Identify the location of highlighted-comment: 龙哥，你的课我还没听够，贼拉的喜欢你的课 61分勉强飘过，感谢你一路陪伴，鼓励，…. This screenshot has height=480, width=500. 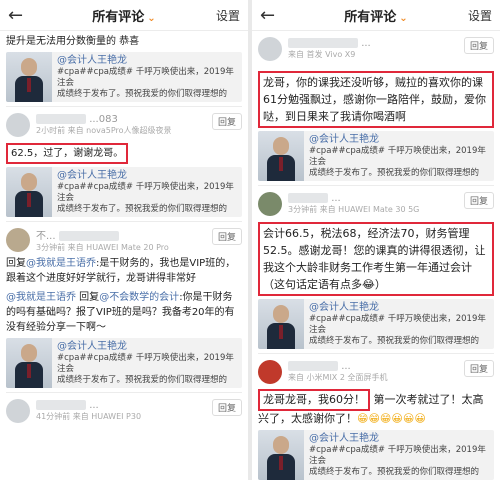
(376, 99).